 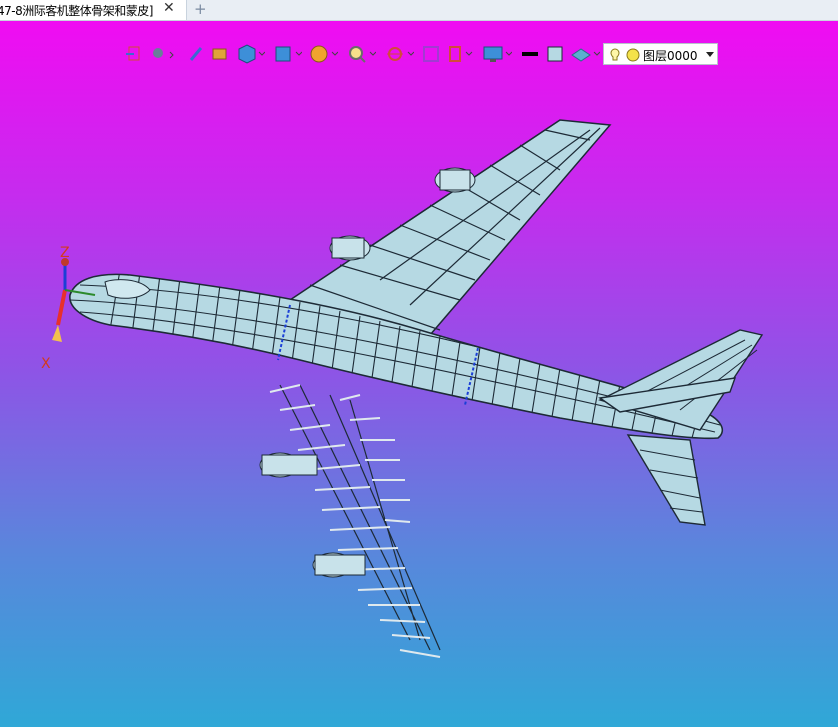 I want to click on close-icon: ✕, so click(x=169, y=8).